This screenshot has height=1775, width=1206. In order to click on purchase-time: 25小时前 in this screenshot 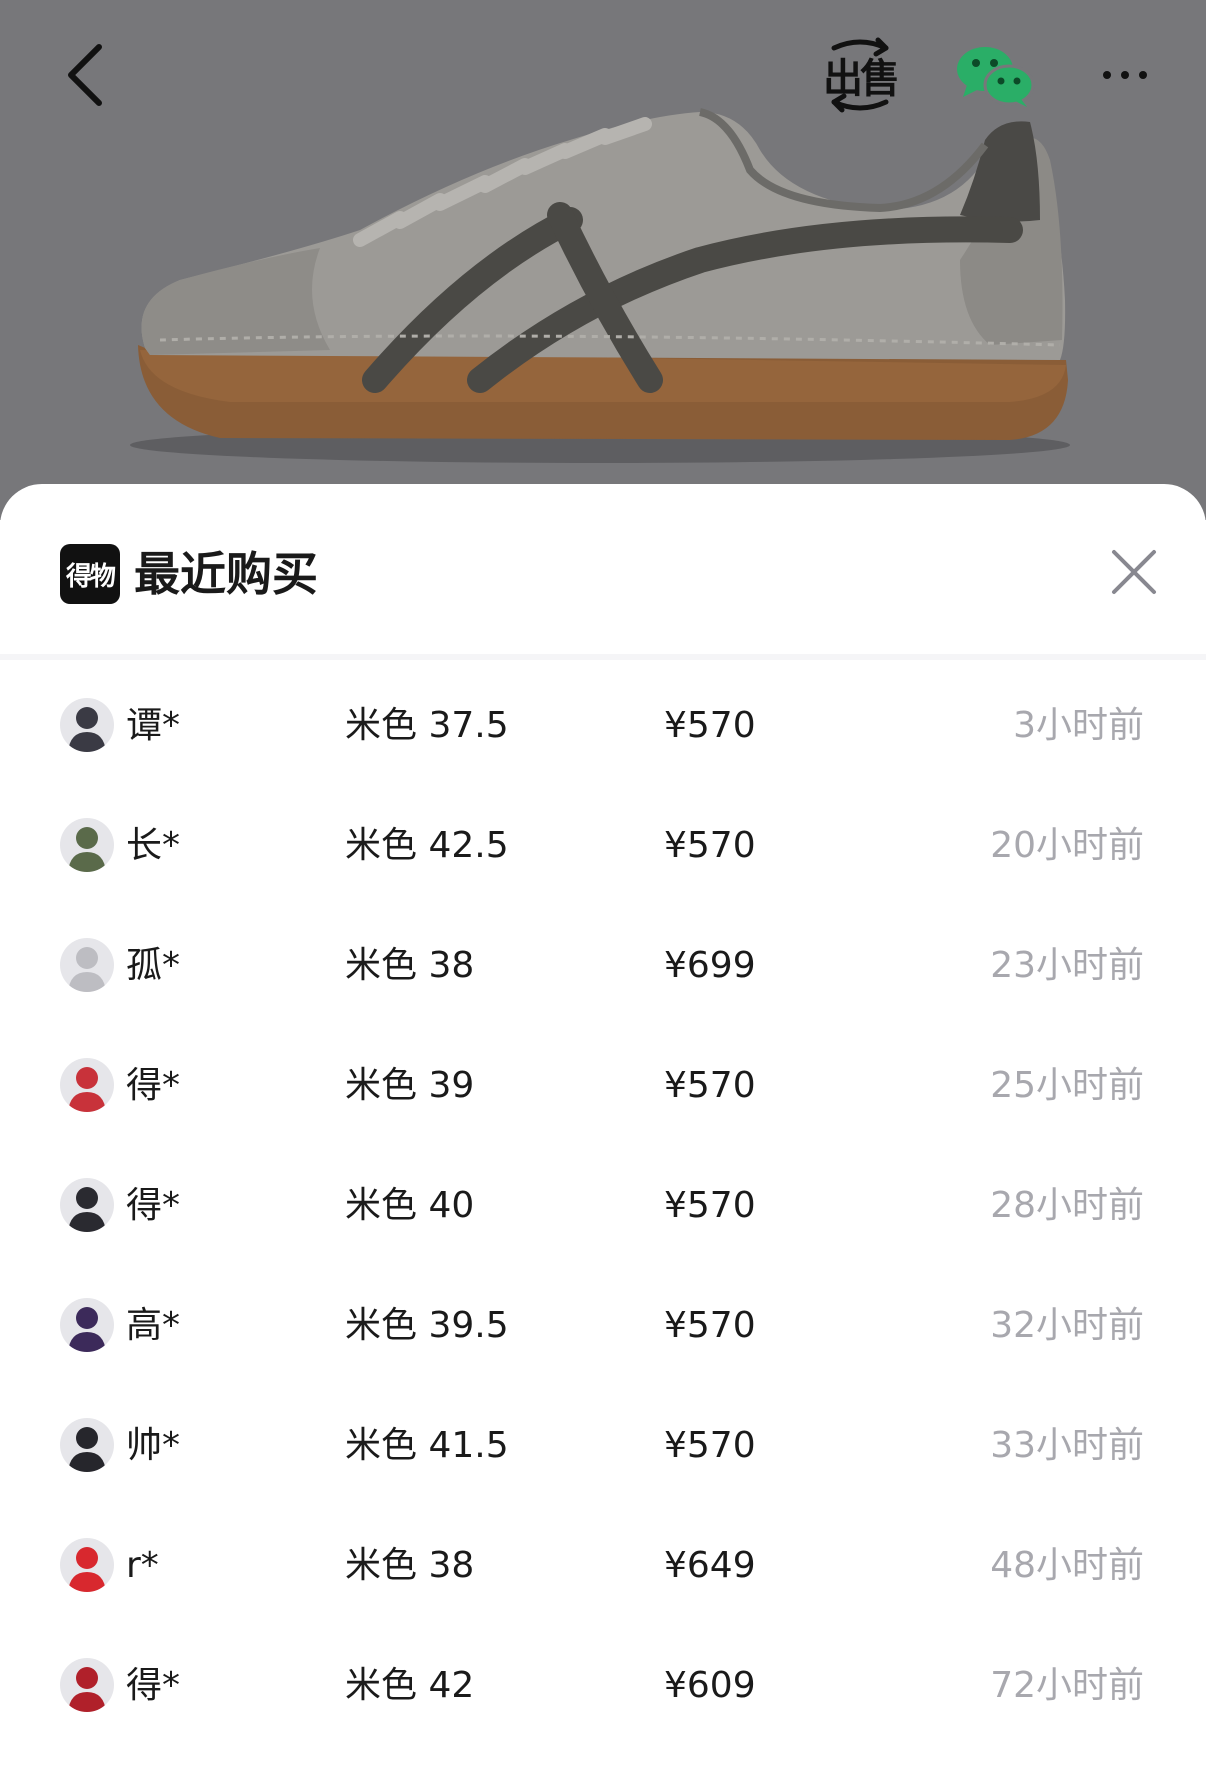, I will do `click(1067, 1085)`.